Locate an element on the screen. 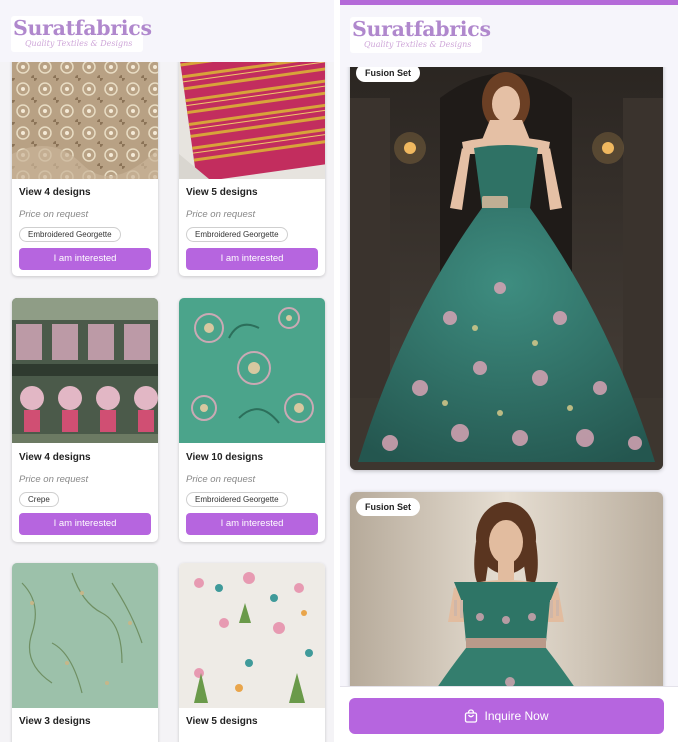  inquire-now-button: Inquire Now is located at coordinates (506, 716).